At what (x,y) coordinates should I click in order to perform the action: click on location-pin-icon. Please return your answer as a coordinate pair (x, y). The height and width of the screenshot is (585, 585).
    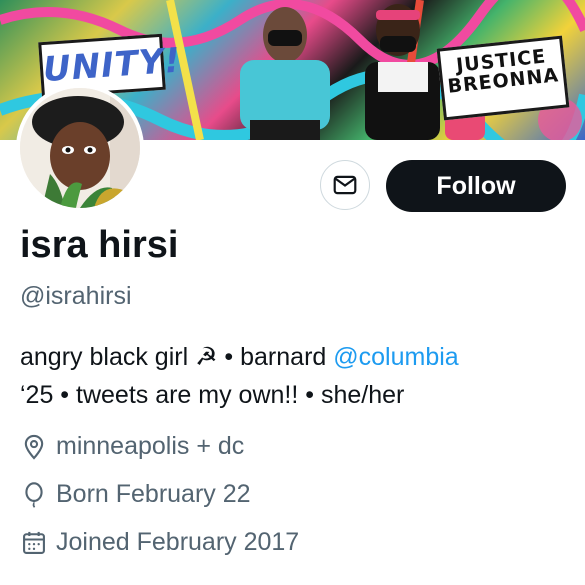
    Looking at the image, I should click on (34, 447).